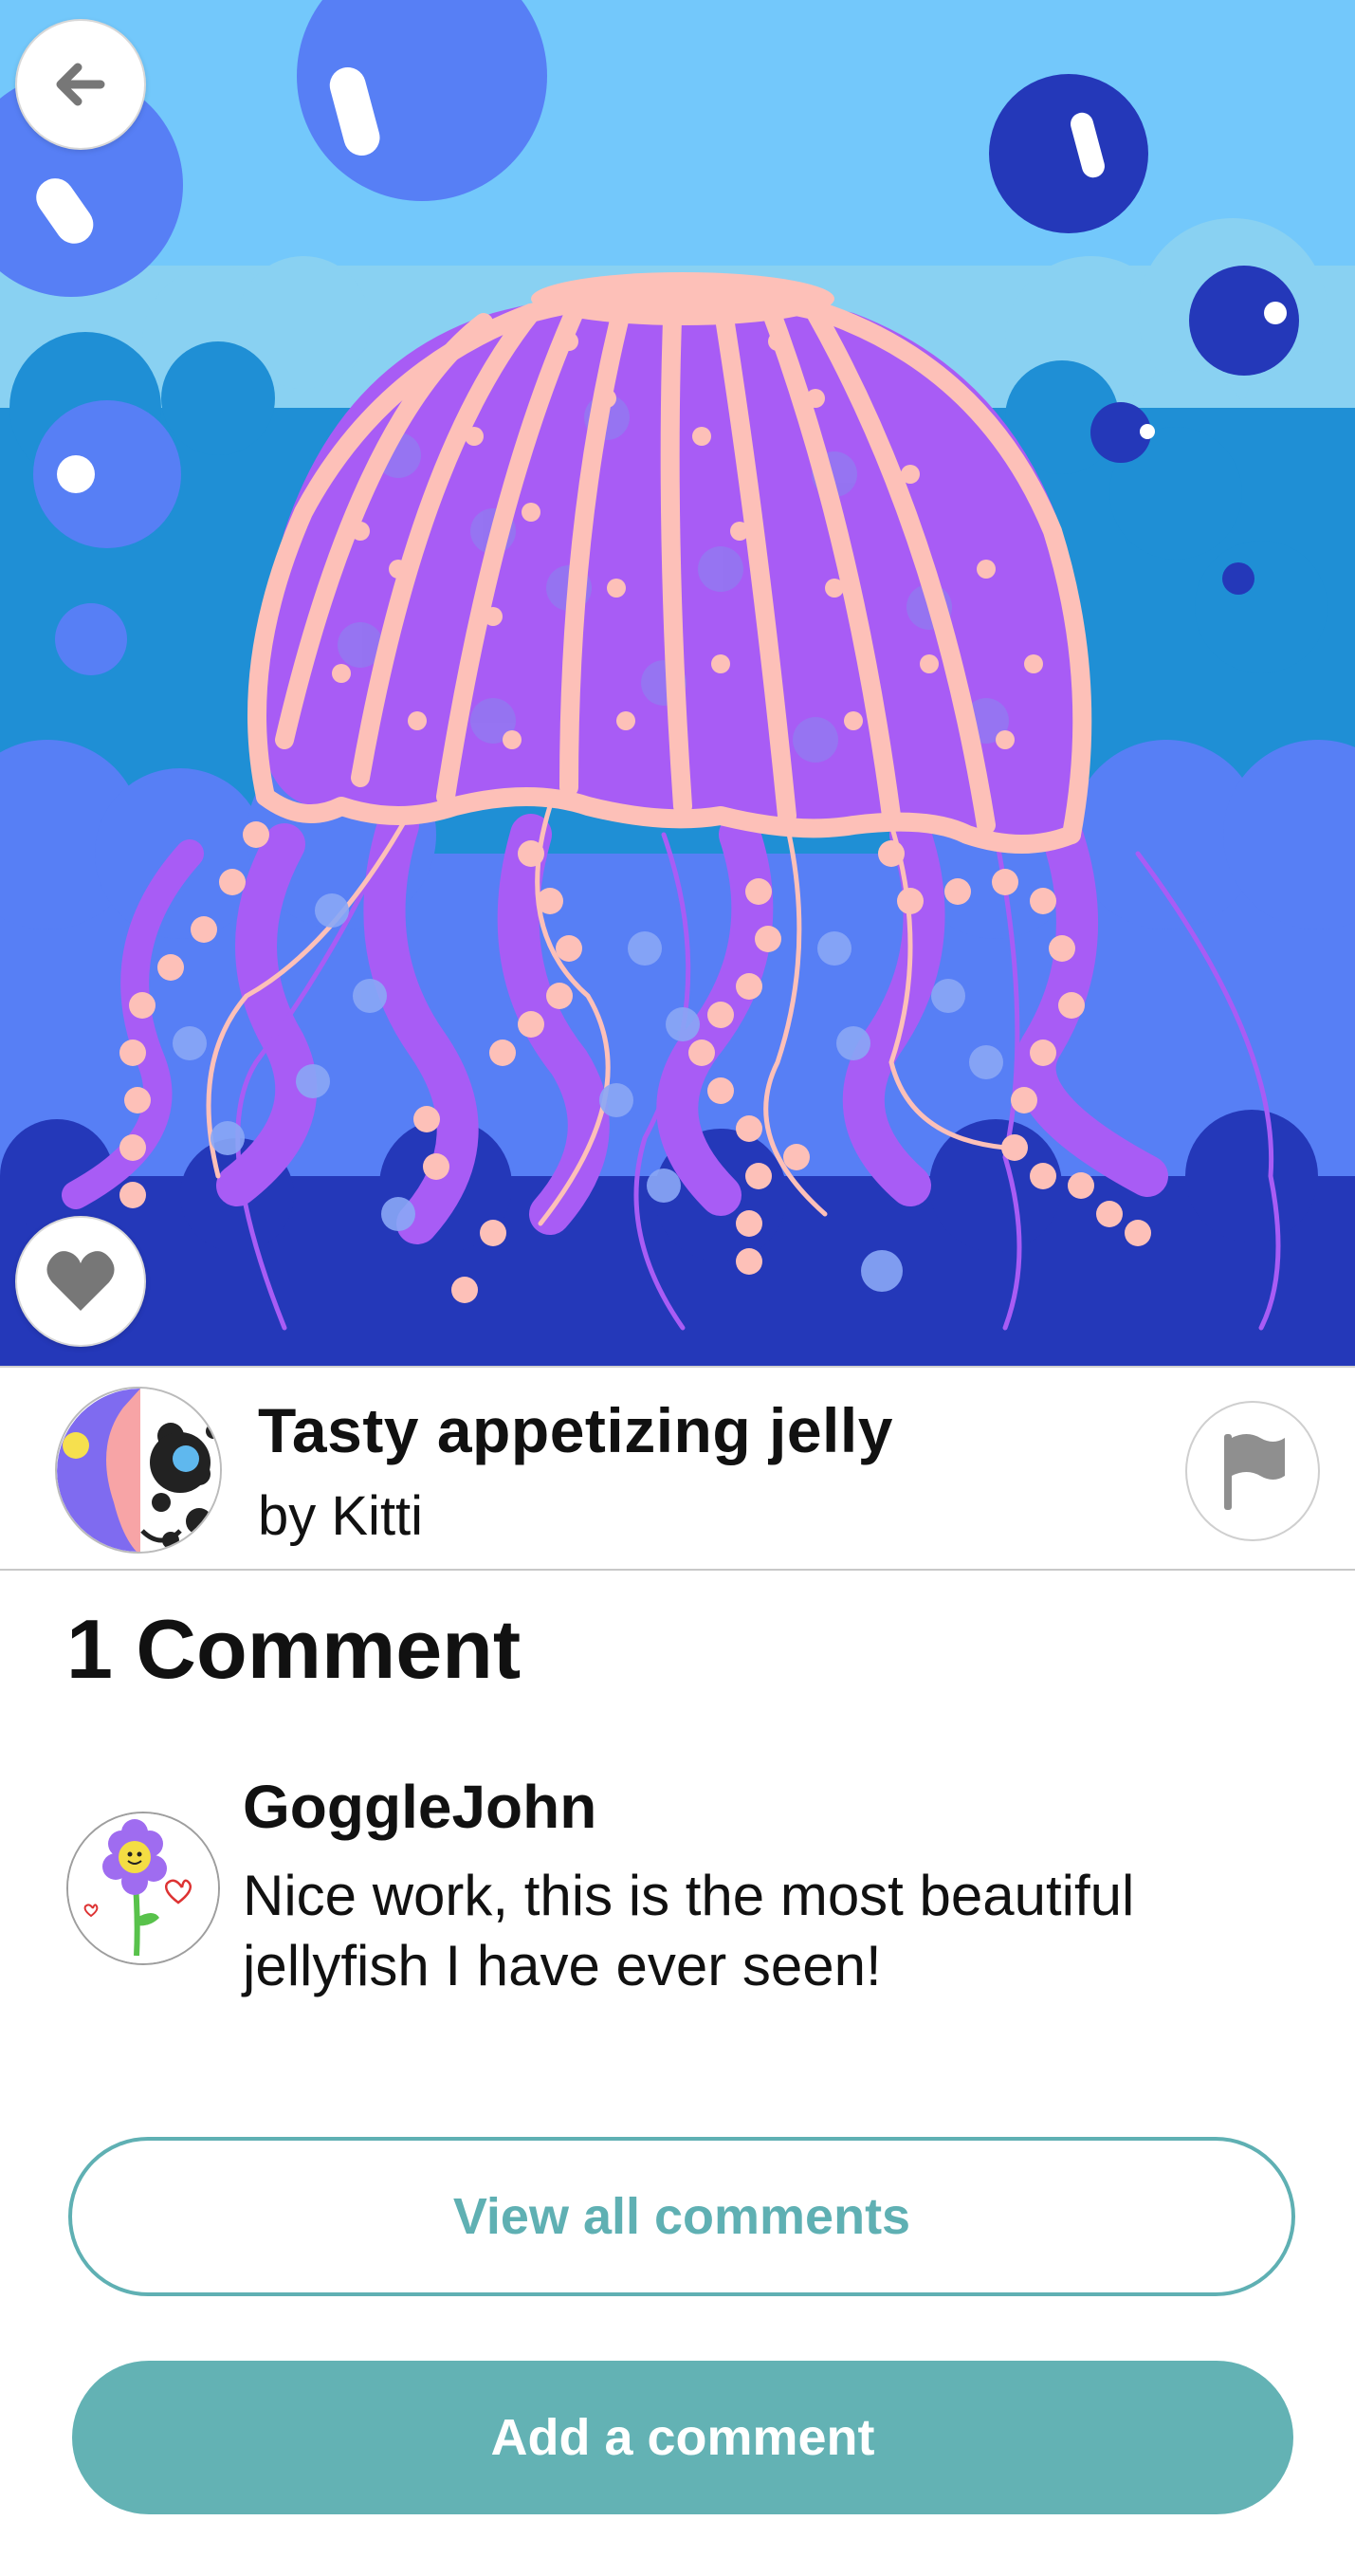 This screenshot has width=1355, height=2576. What do you see at coordinates (575, 1430) in the screenshot?
I see `artwork-title: Tasty appetizing jelly` at bounding box center [575, 1430].